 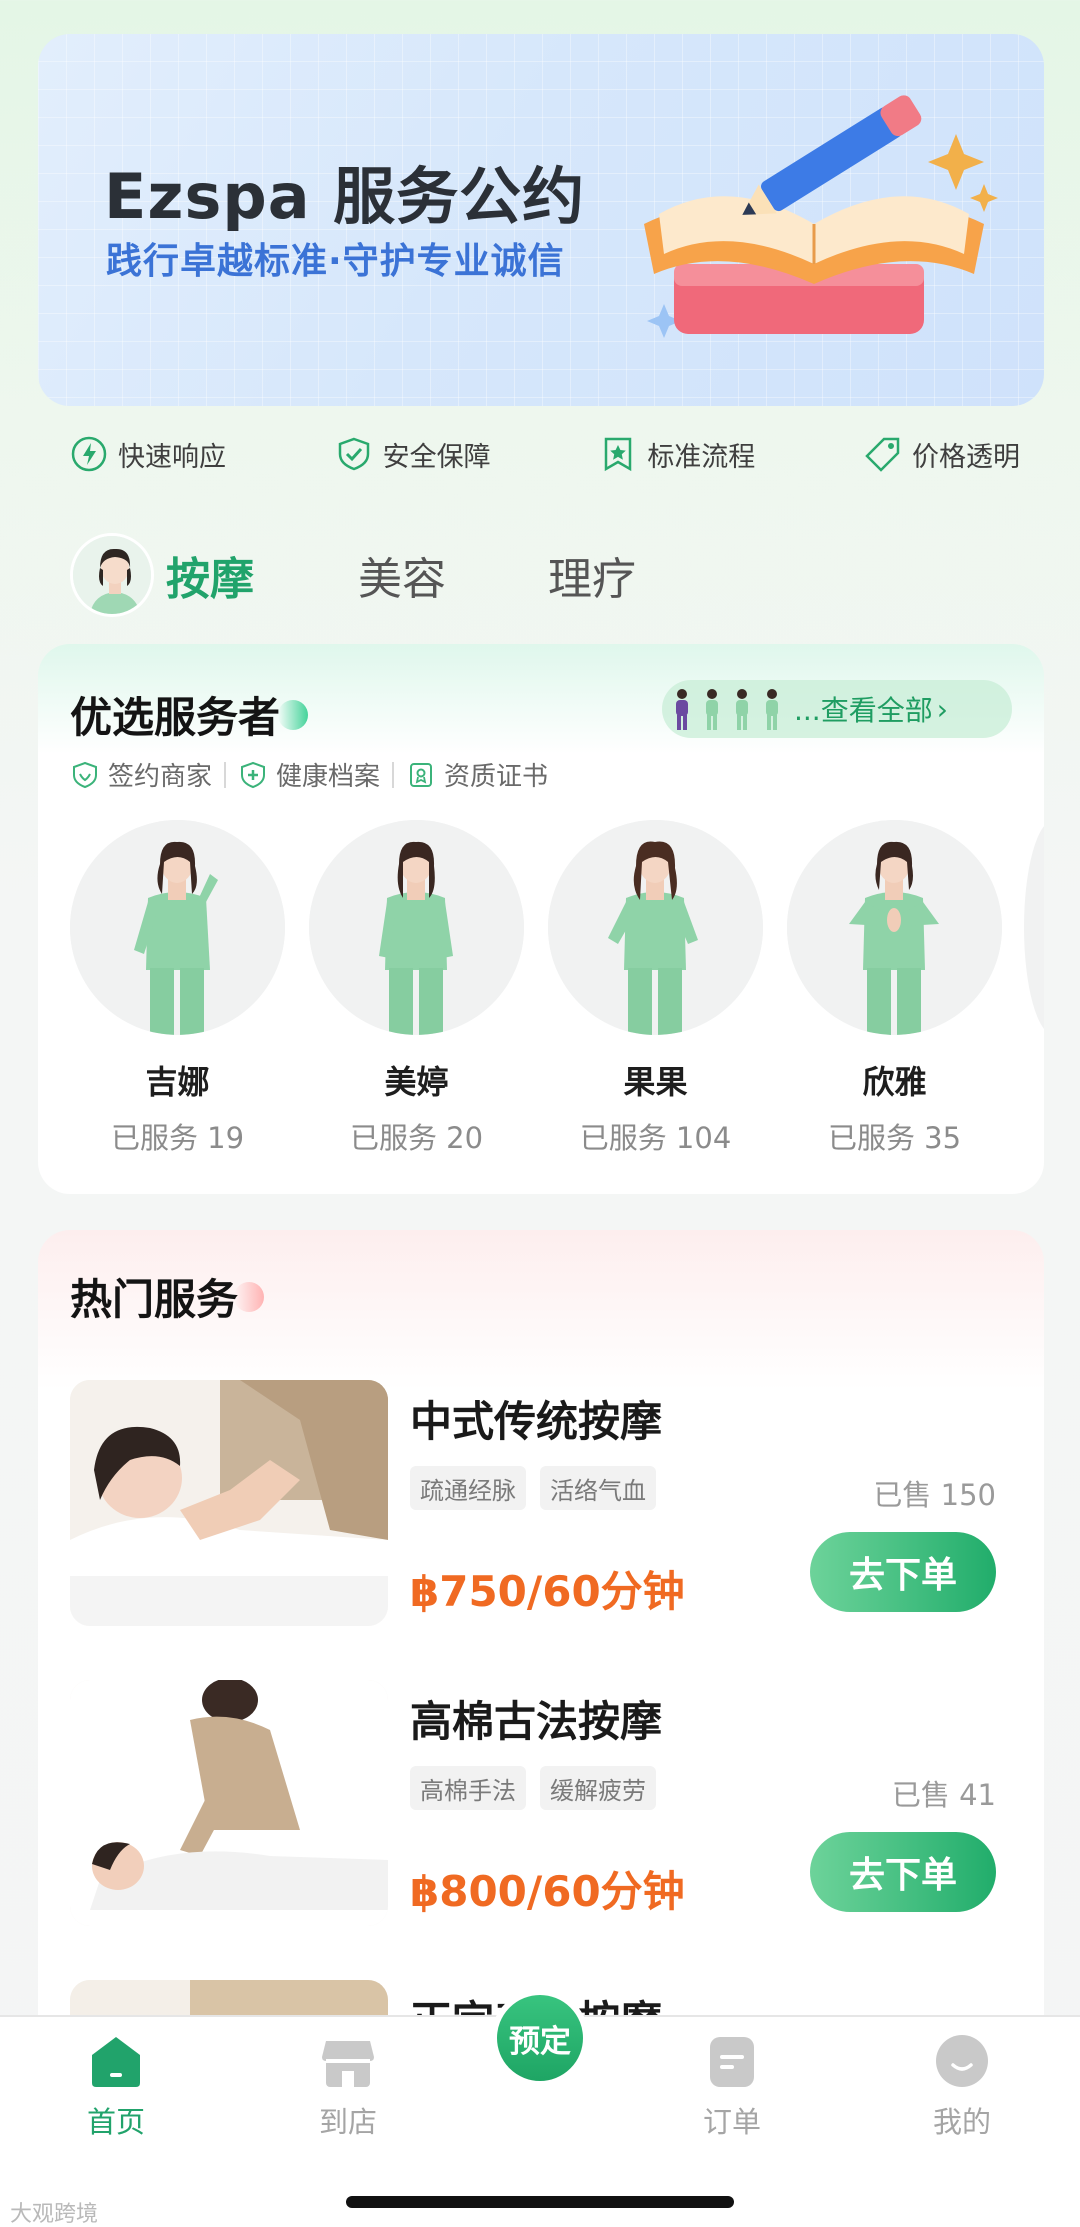 What do you see at coordinates (468, 1788) in the screenshot?
I see `service-tag: 高棉手法` at bounding box center [468, 1788].